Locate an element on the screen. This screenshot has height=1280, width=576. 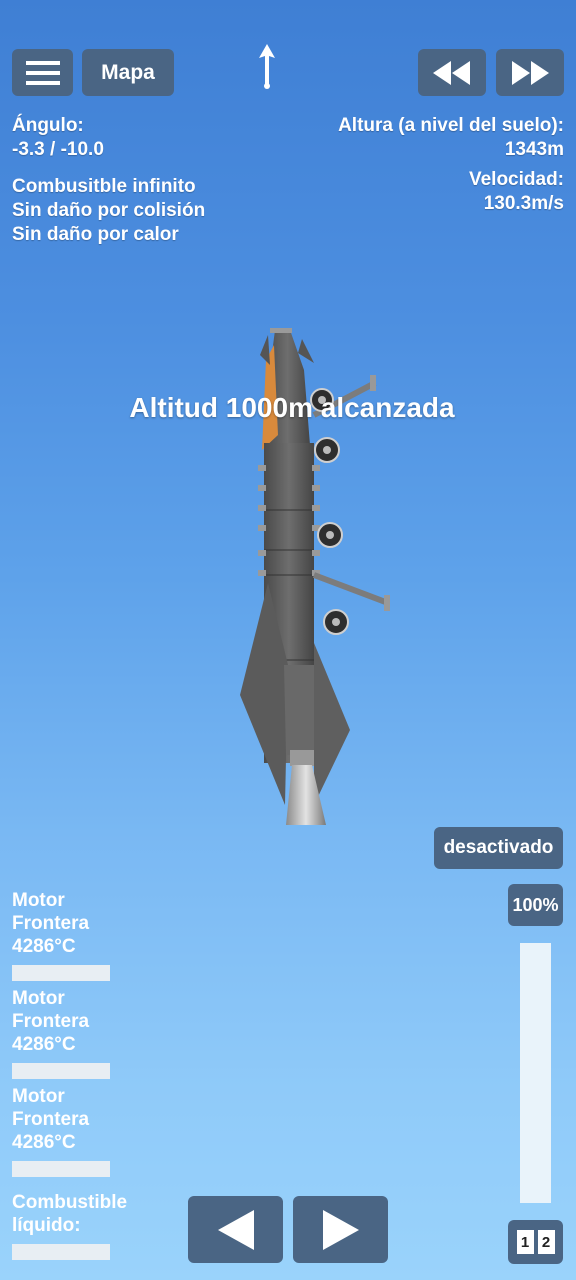
map-button: Mapa is located at coordinates (128, 72).